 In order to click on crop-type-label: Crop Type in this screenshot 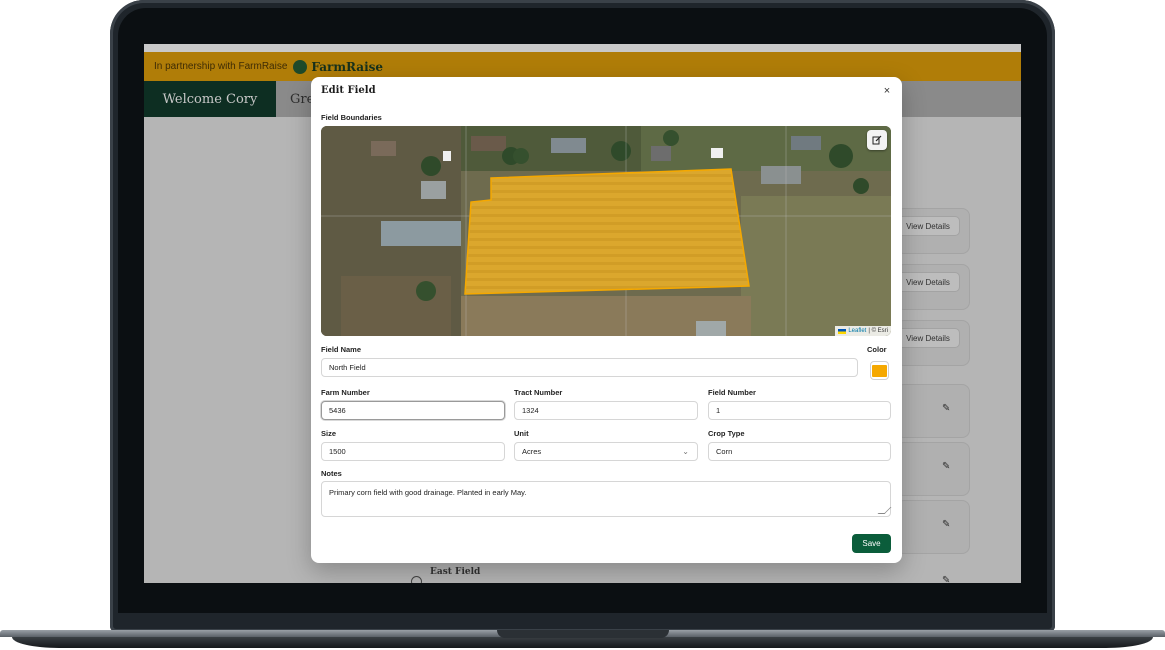, I will do `click(726, 433)`.